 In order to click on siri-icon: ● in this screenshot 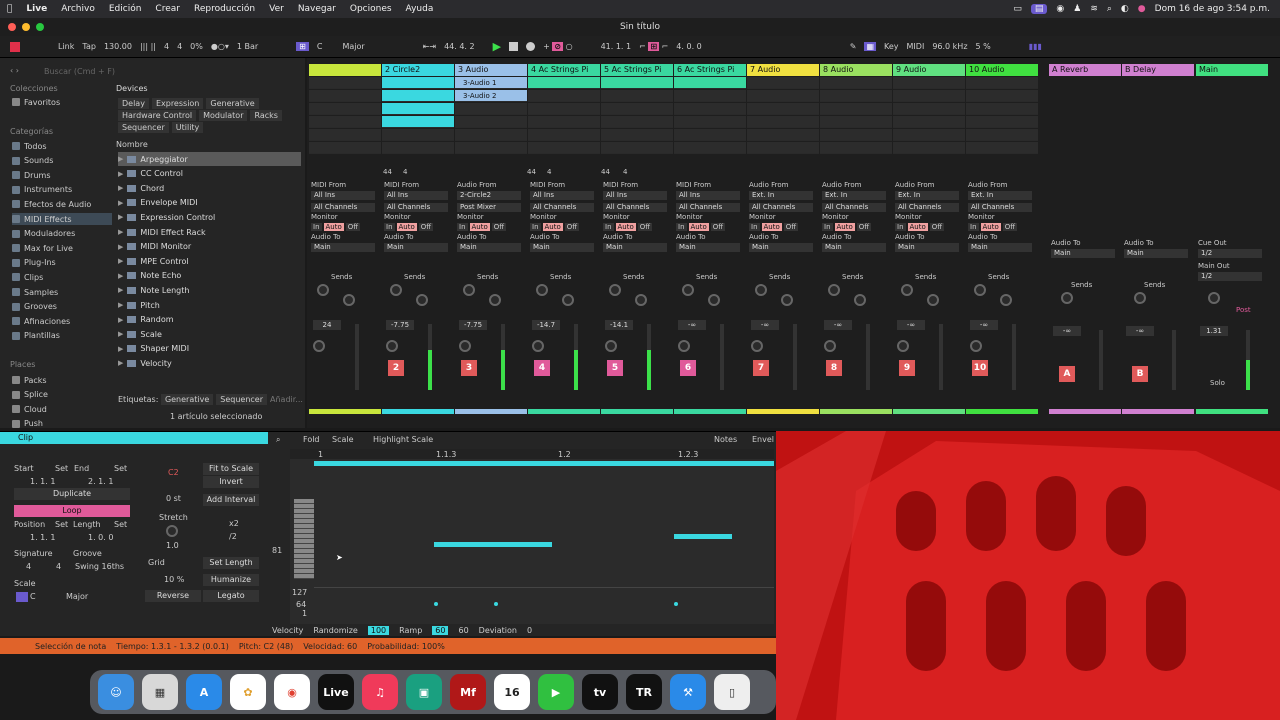, I will do `click(1142, 9)`.